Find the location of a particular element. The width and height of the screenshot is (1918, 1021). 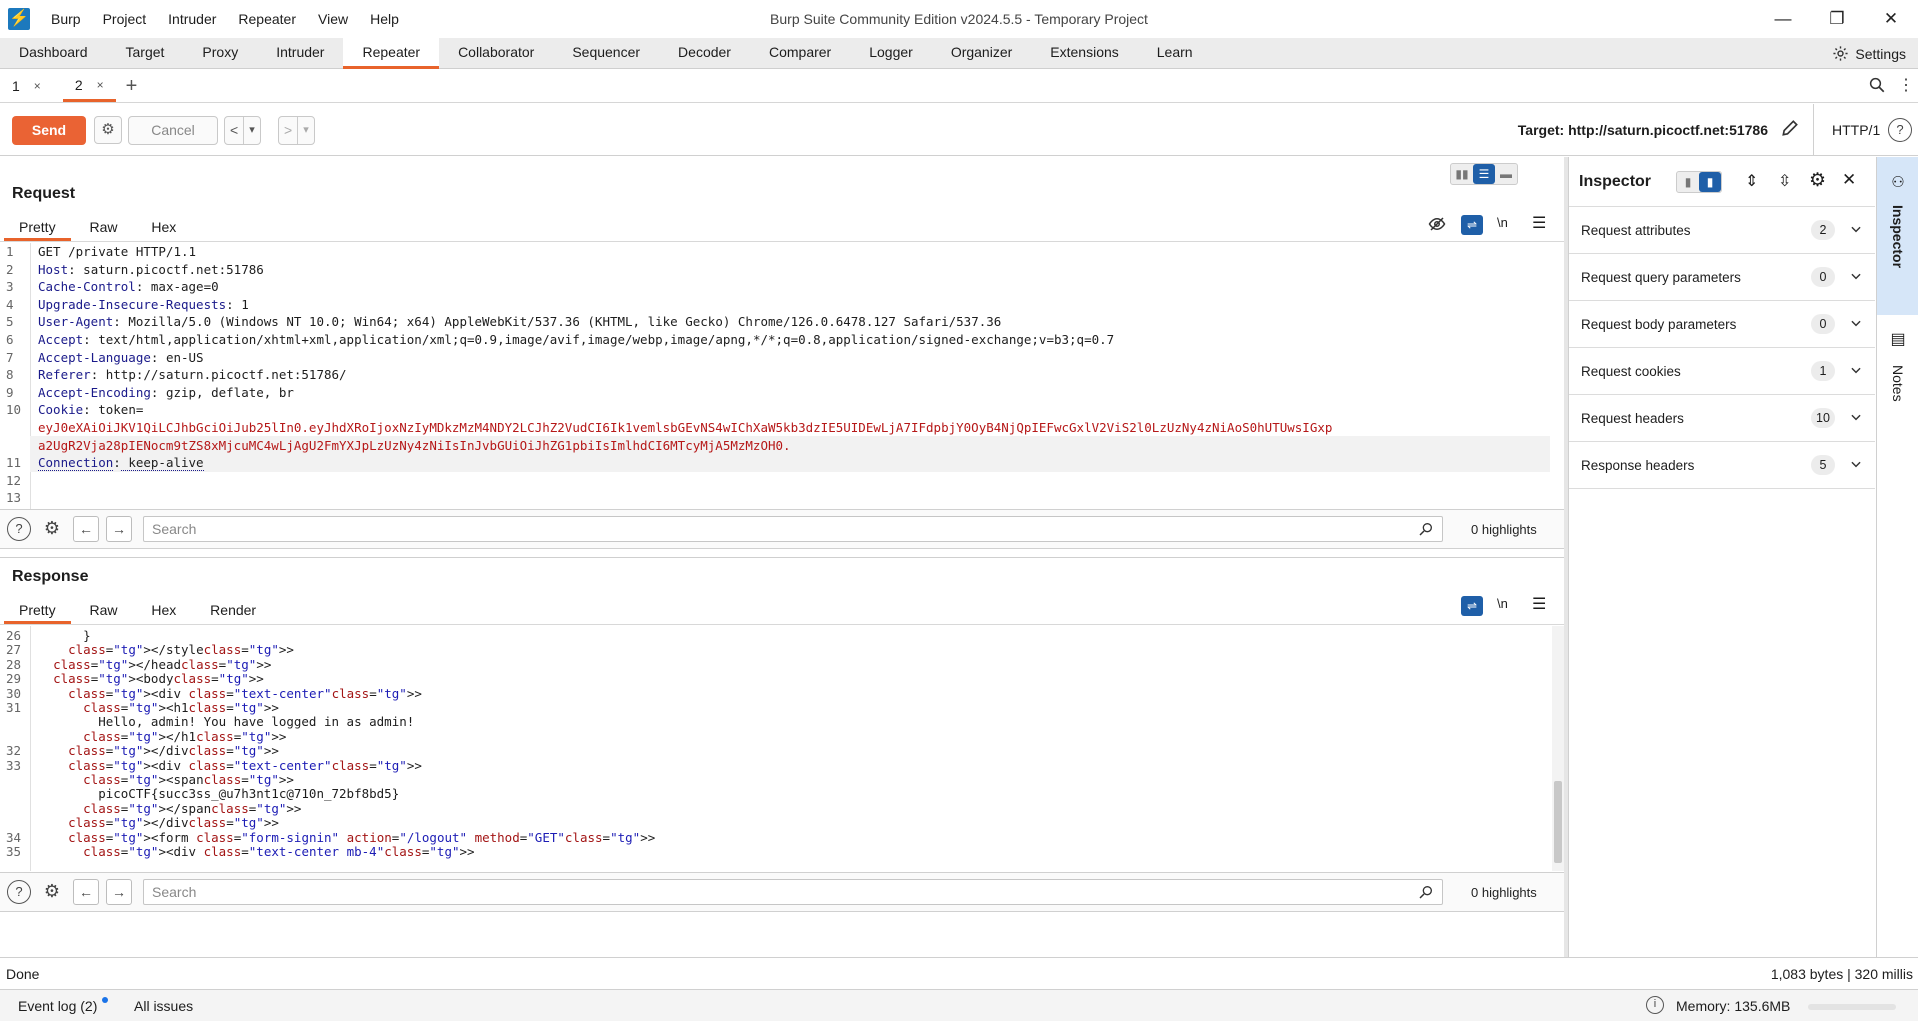

inspector-section: Request attributes 2 is located at coordinates (1722, 230).